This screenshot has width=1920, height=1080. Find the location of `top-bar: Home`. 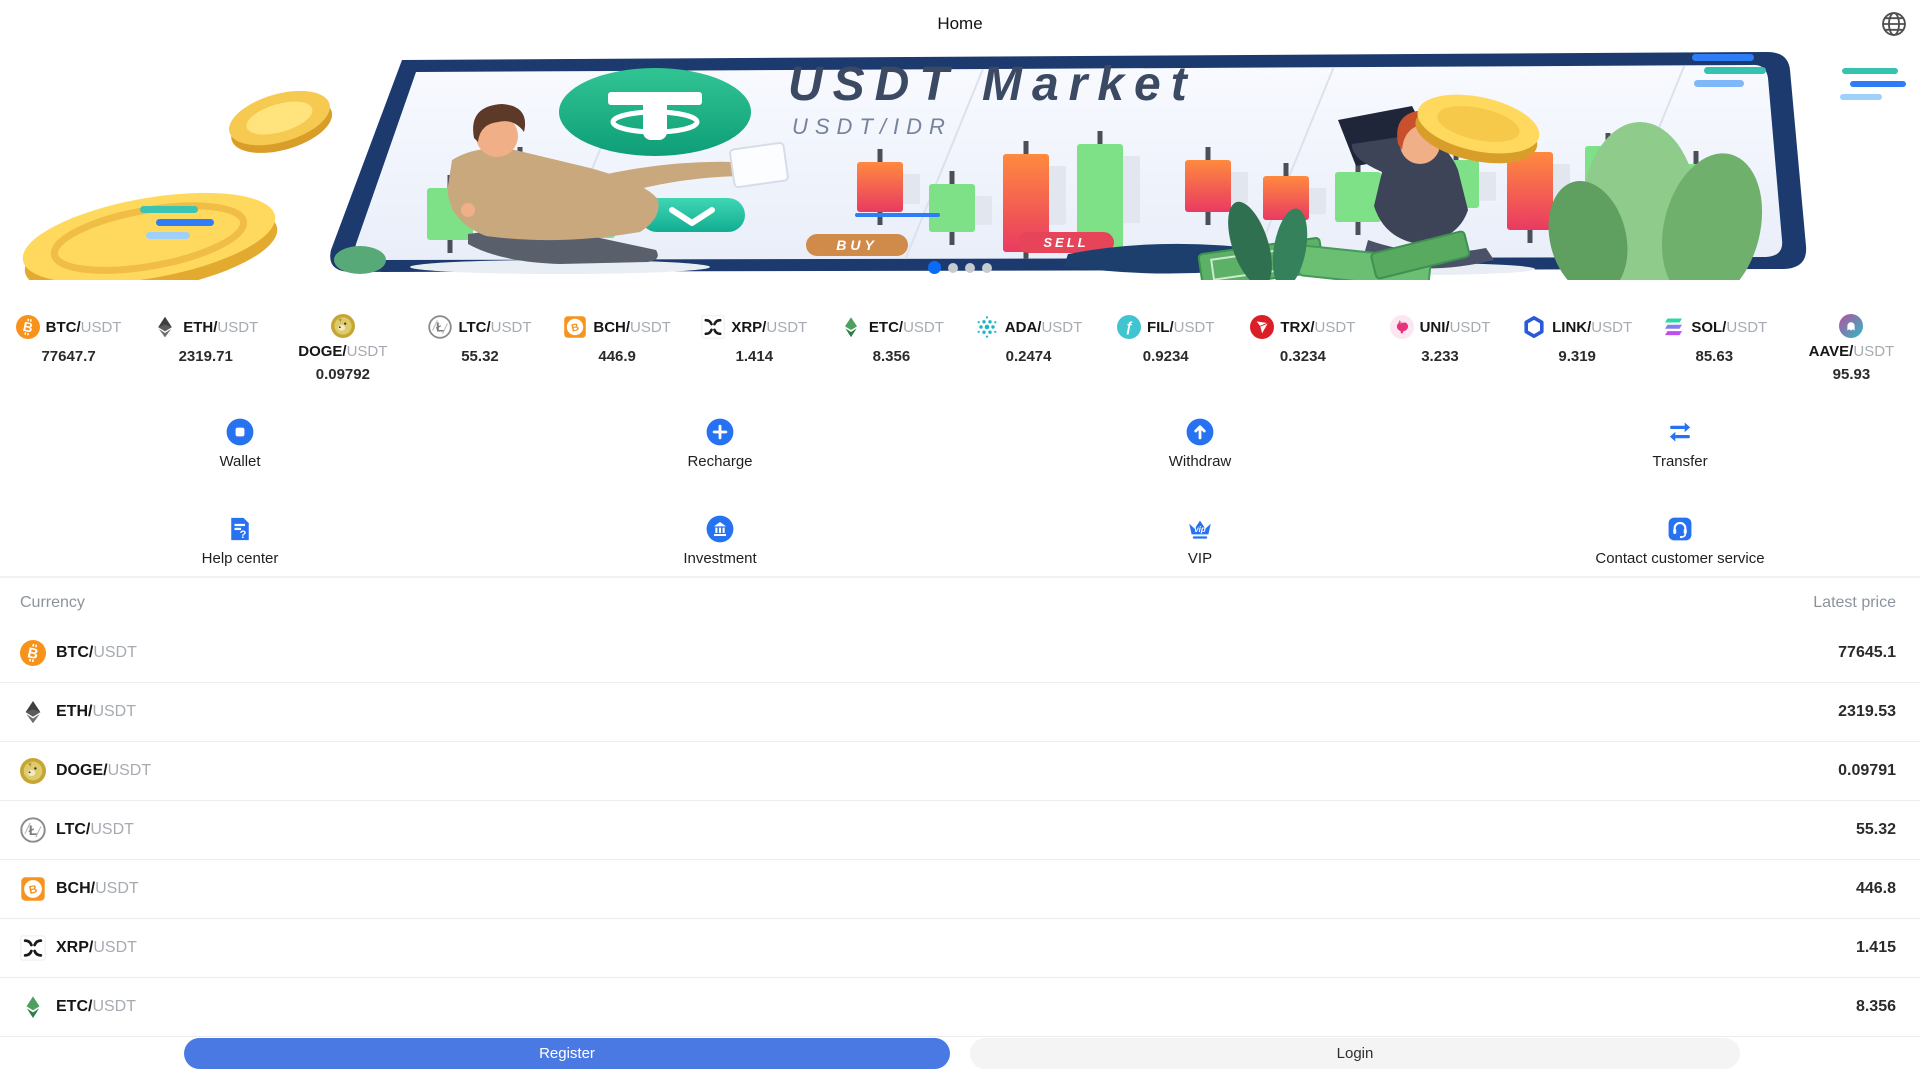

top-bar: Home is located at coordinates (960, 24).